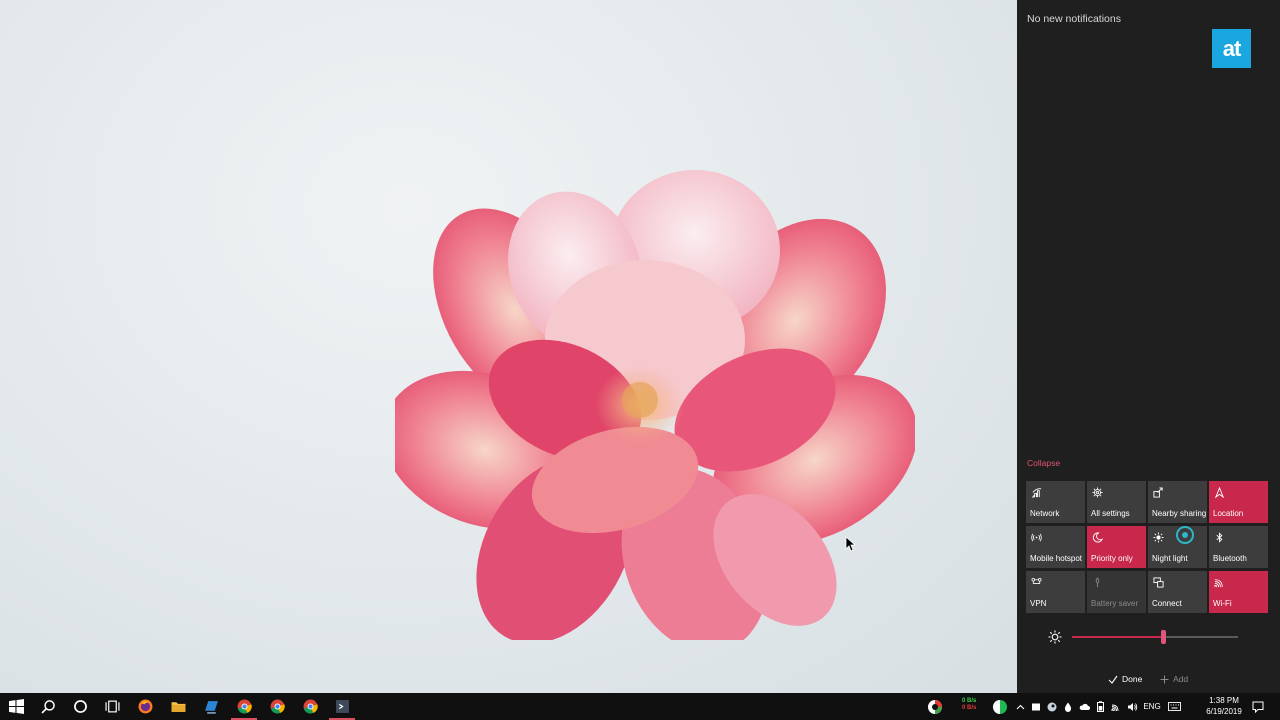  I want to click on taskbar-clock: 1:38 PM 6/19/2019, so click(1224, 706).